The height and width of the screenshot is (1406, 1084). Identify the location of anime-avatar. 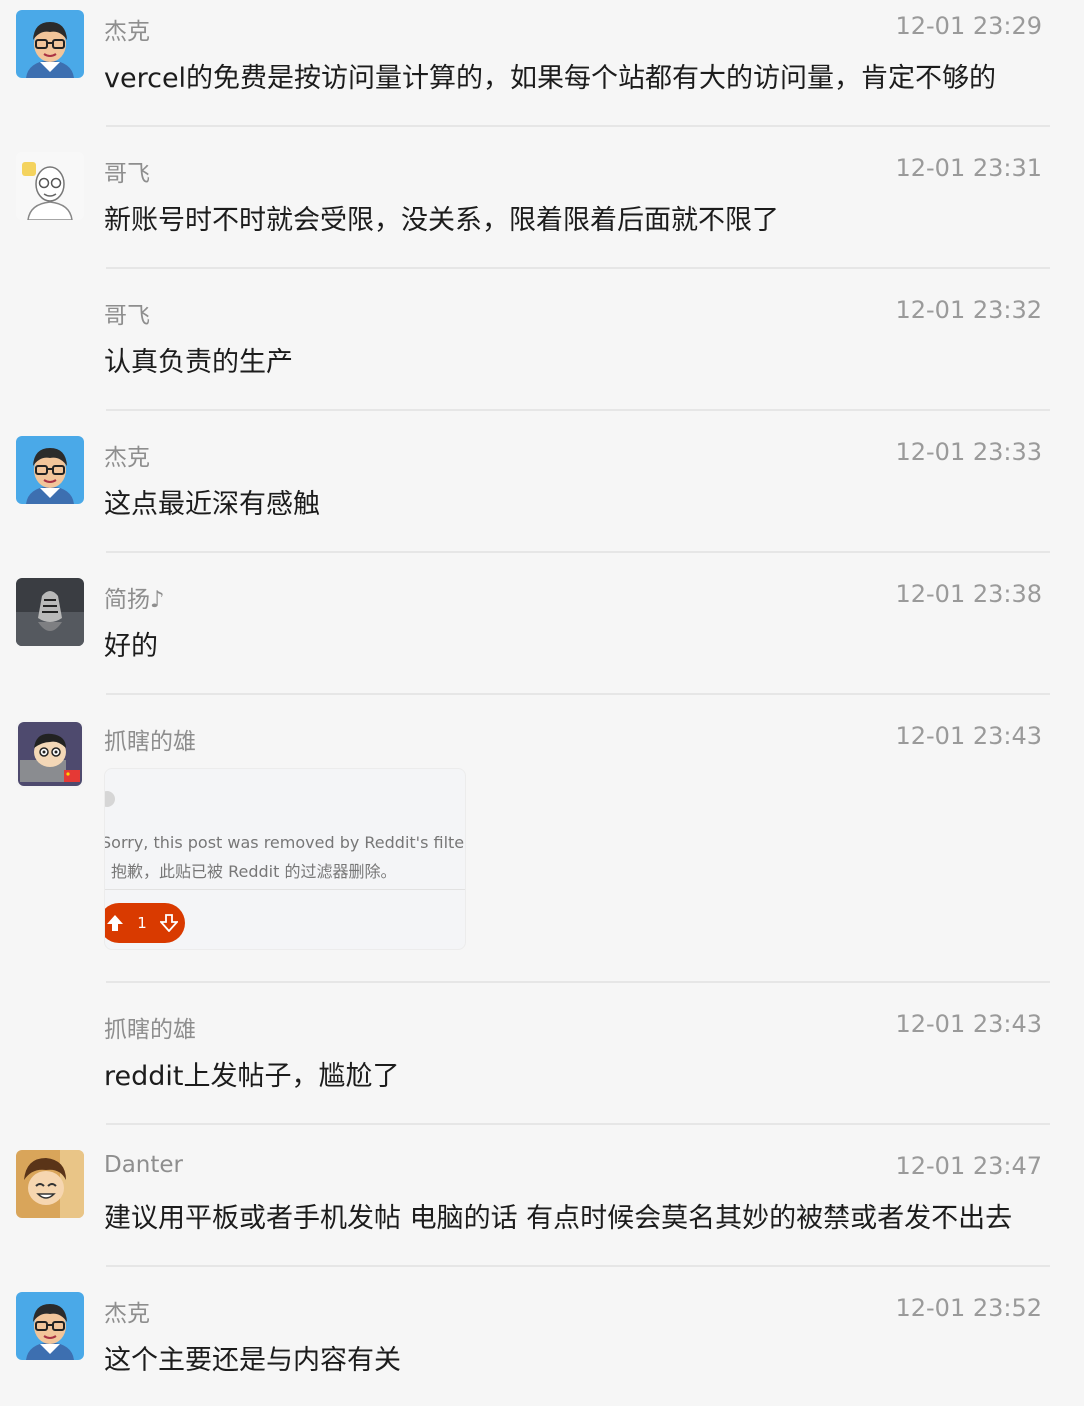
(50, 1184).